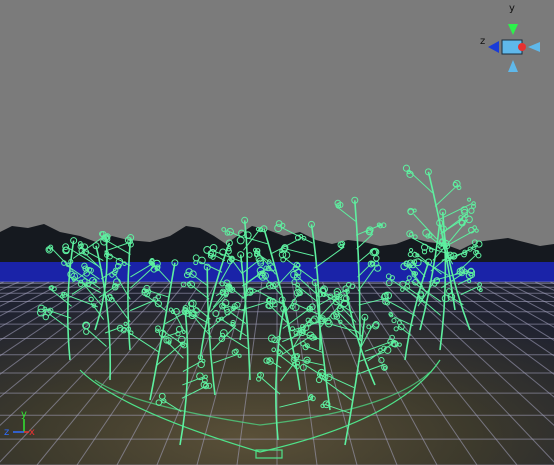 This screenshot has height=465, width=554. What do you see at coordinates (493, 47) in the screenshot?
I see `z-axis-cone-icon` at bounding box center [493, 47].